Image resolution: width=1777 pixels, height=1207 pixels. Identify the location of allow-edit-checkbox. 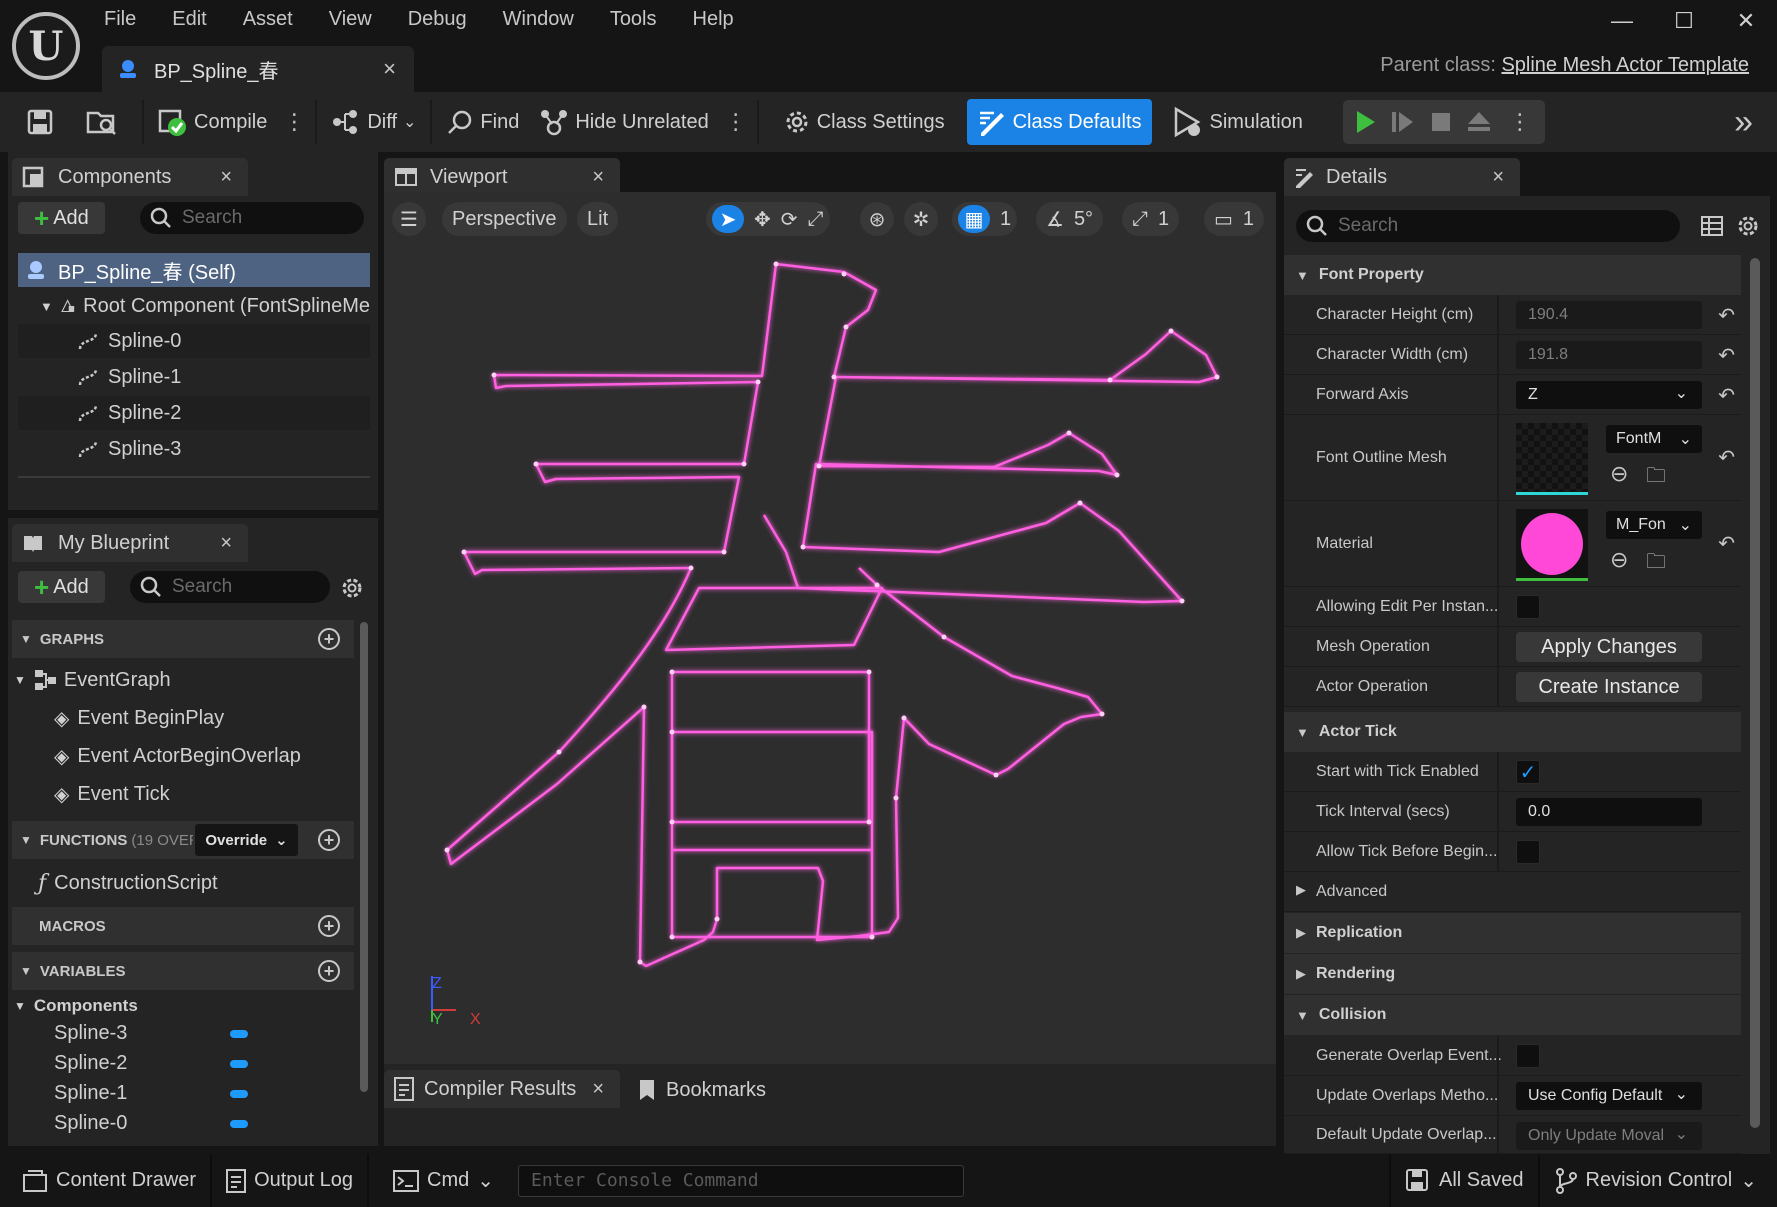
(1528, 607).